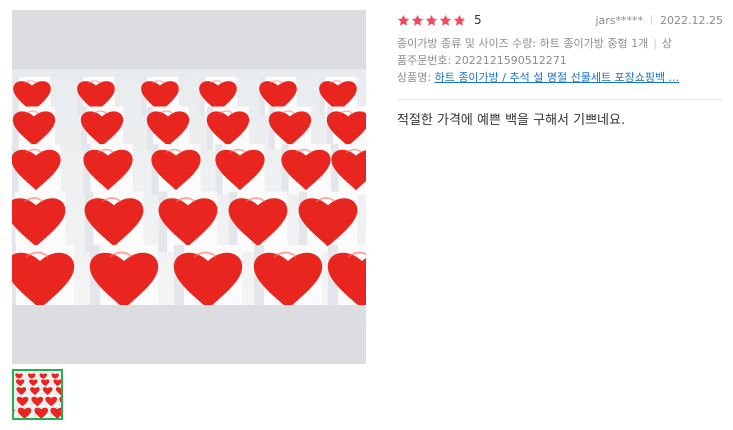  Describe the element at coordinates (619, 20) in the screenshot. I see `review-author: jars*****` at that location.